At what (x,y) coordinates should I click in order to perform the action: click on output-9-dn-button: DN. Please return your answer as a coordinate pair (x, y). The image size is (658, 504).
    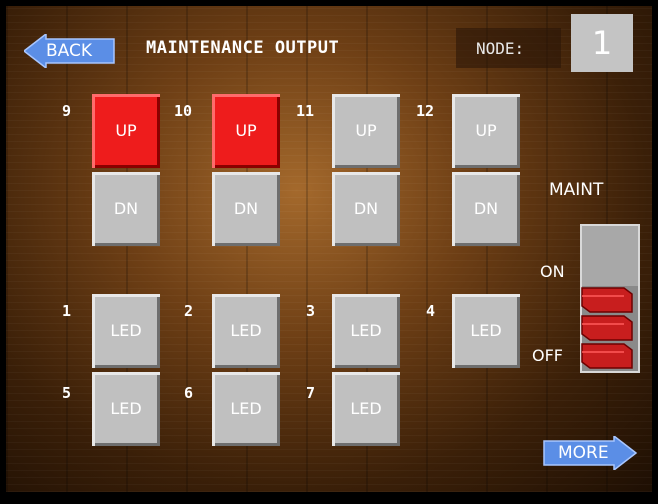
    Looking at the image, I should click on (126, 209).